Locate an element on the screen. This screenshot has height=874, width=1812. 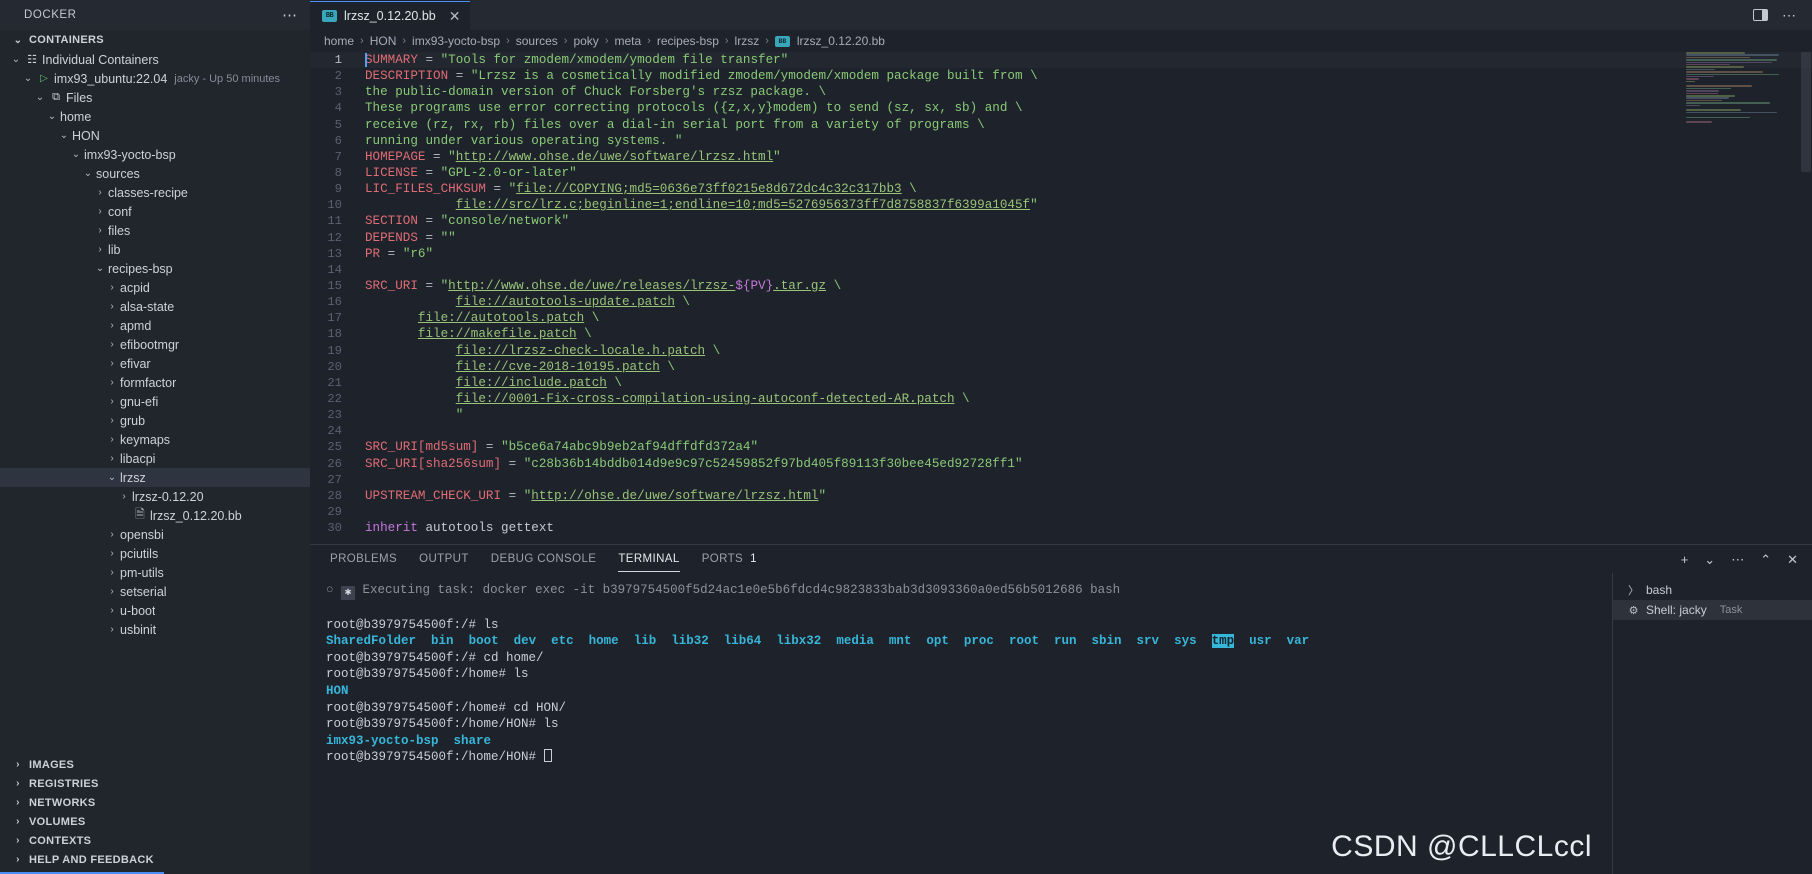
tree-item-home: ⌄ home is located at coordinates (155, 116).